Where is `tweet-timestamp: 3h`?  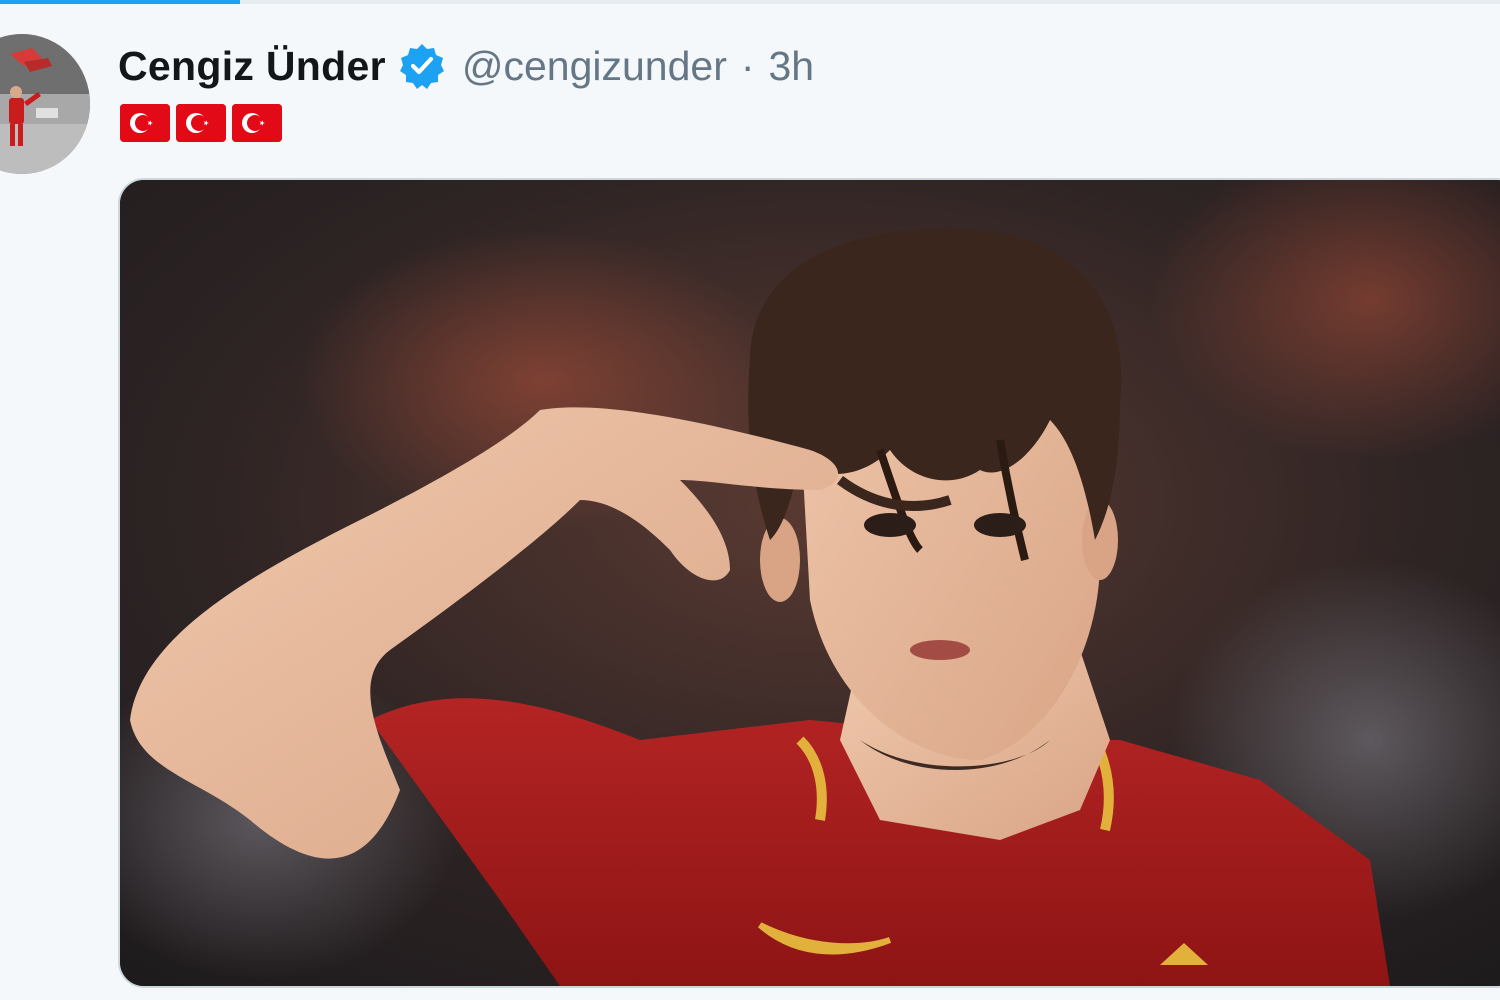 tweet-timestamp: 3h is located at coordinates (792, 66).